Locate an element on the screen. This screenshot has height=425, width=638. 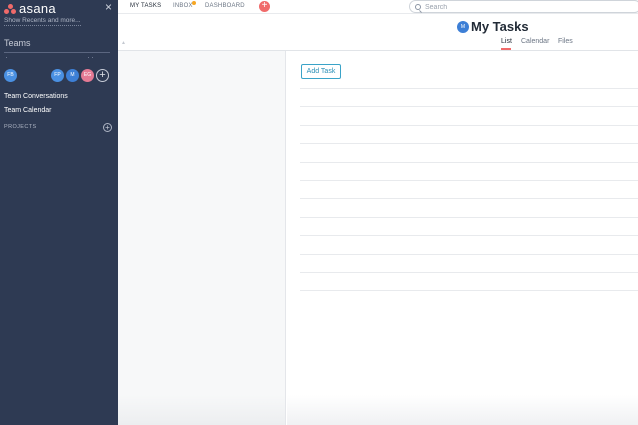
close-sidebar-icon: × is located at coordinates (108, 7).